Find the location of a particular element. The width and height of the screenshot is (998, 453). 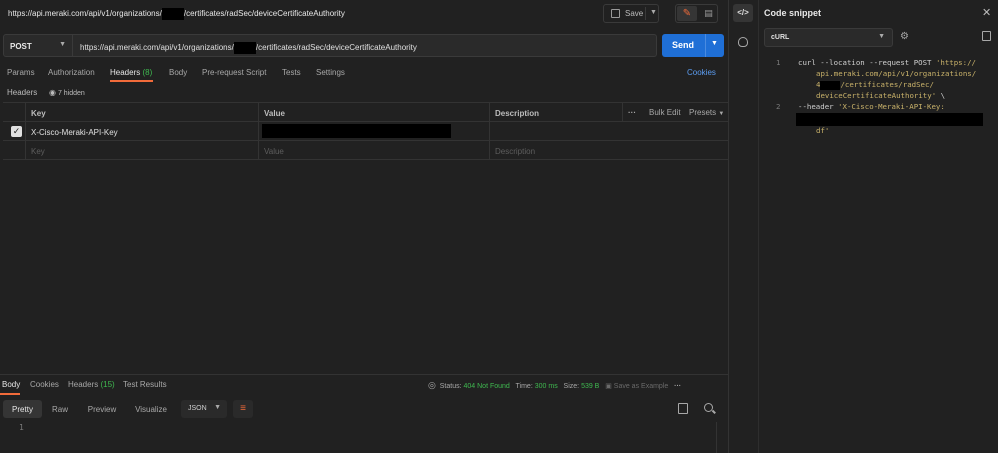

code-line: api.meraki.com/api/v1/organizations/ is located at coordinates (896, 73).